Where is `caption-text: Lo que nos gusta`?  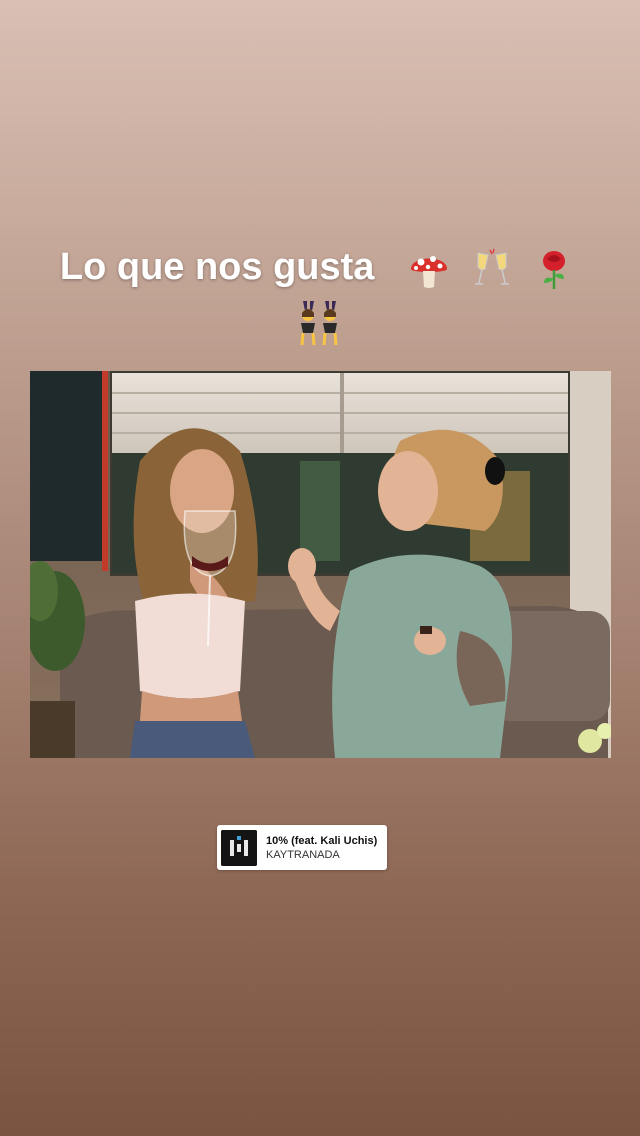
caption-text: Lo que nos gusta is located at coordinates (217, 267).